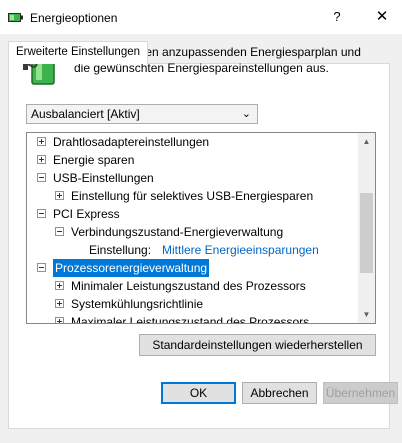  I want to click on scroll-thumb, so click(366, 233).